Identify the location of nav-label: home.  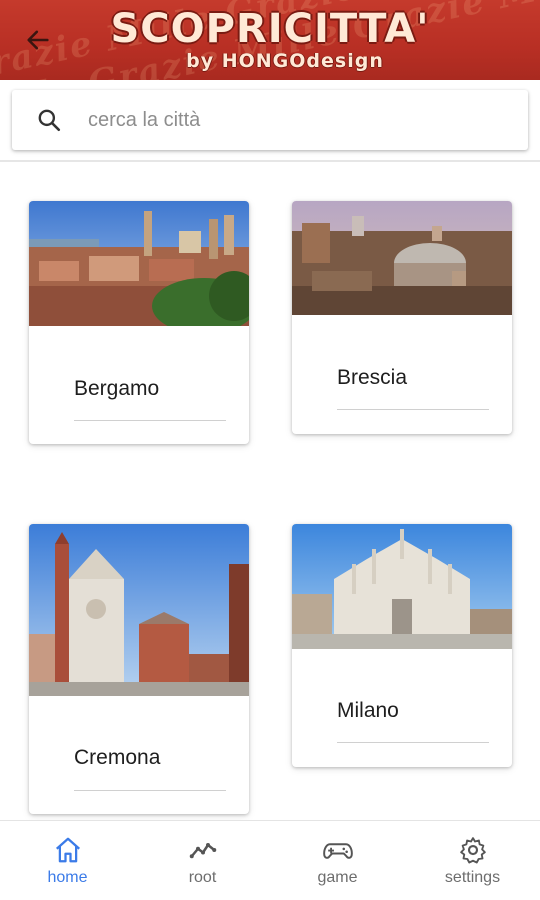
(67, 877).